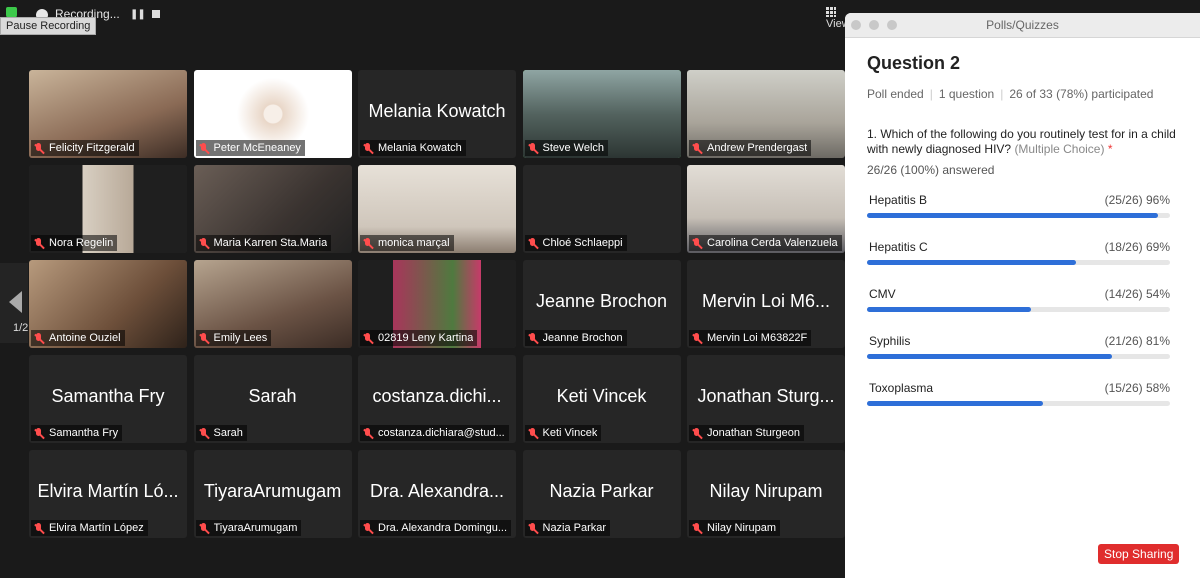  Describe the element at coordinates (570, 433) in the screenshot. I see `participant-name: Keti Vincek` at that location.